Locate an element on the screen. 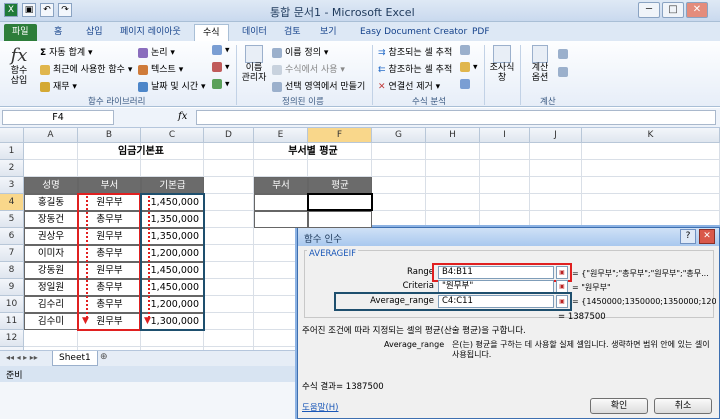 This screenshot has height=419, width=720. fx-icon: fx is located at coordinates (182, 116).